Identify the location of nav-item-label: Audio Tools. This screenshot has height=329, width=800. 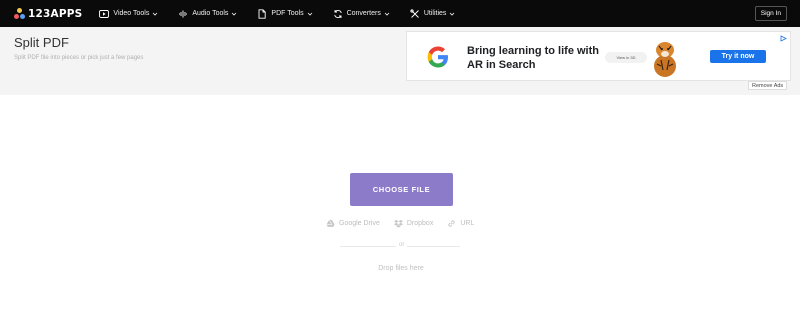
(210, 13).